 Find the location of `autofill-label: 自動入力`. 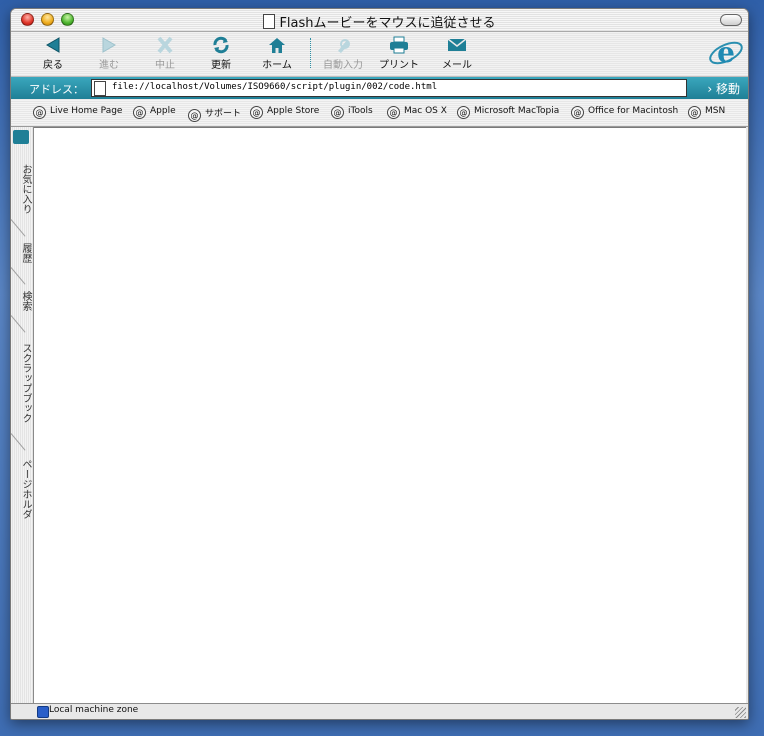

autofill-label: 自動入力 is located at coordinates (343, 65).